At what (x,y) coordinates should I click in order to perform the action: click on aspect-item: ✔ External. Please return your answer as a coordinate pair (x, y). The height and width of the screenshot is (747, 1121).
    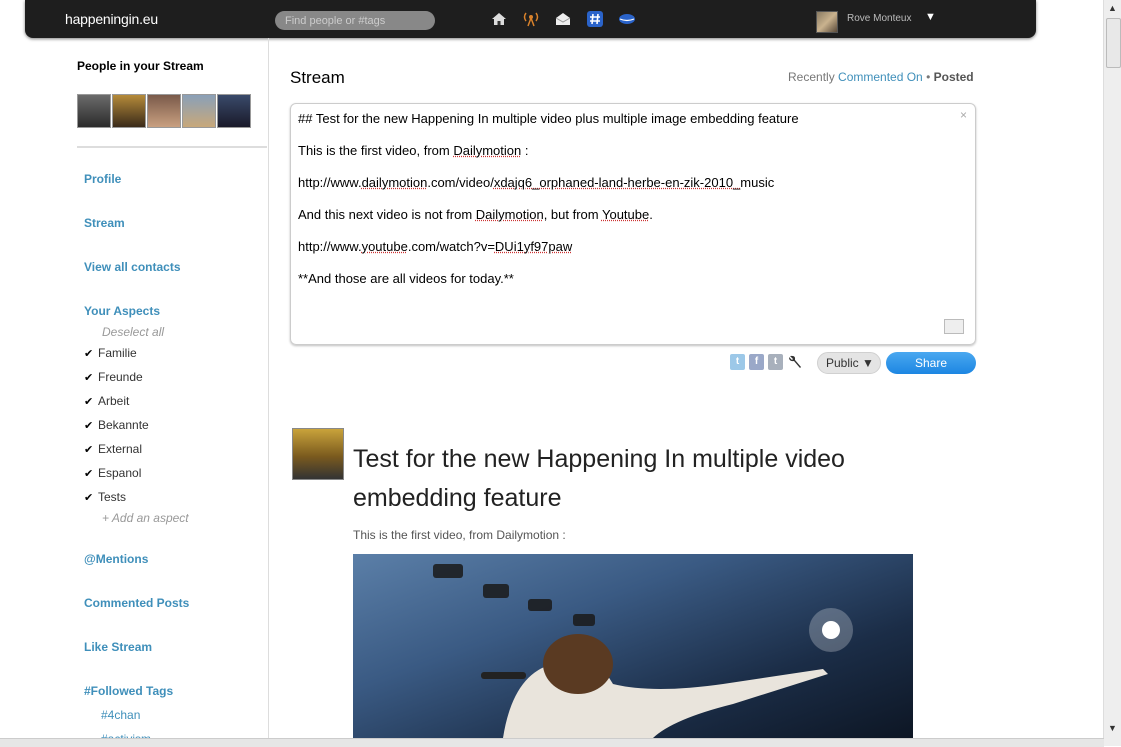
    Looking at the image, I should click on (113, 449).